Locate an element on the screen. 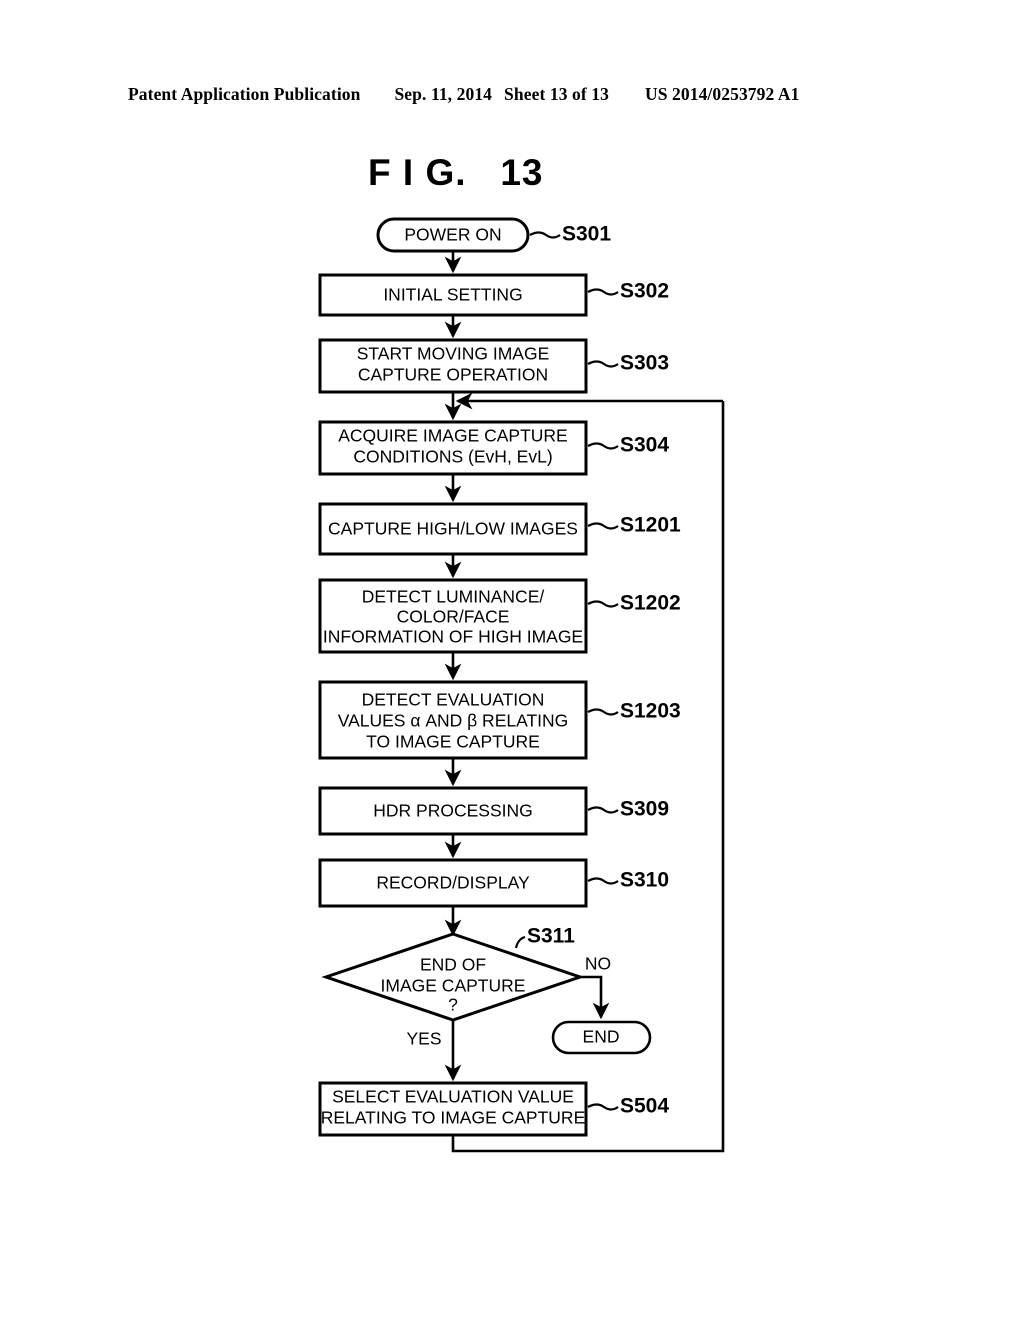 This screenshot has height=1320, width=1024. step-id-s304: S304 is located at coordinates (644, 445).